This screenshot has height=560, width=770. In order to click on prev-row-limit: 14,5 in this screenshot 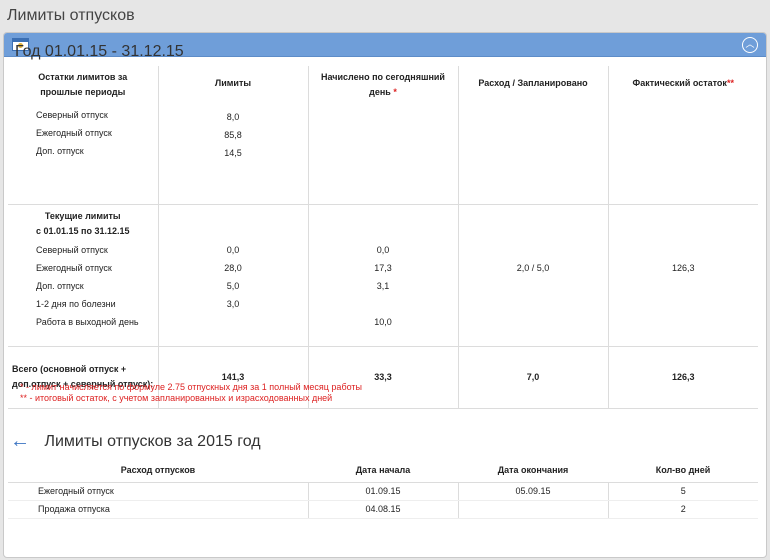, I will do `click(233, 153)`.